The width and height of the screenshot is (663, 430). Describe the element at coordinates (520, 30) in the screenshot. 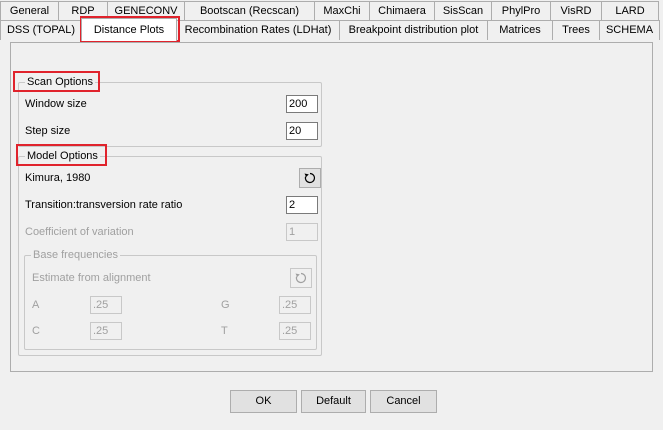

I see `tab-matrices: Matrices` at that location.